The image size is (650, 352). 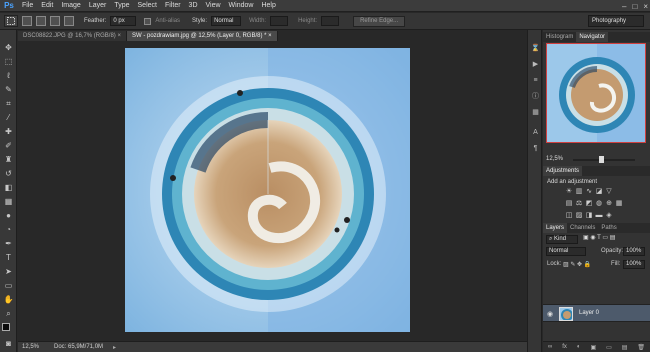 What do you see at coordinates (69, 21) in the screenshot?
I see `intersect-selection-button` at bounding box center [69, 21].